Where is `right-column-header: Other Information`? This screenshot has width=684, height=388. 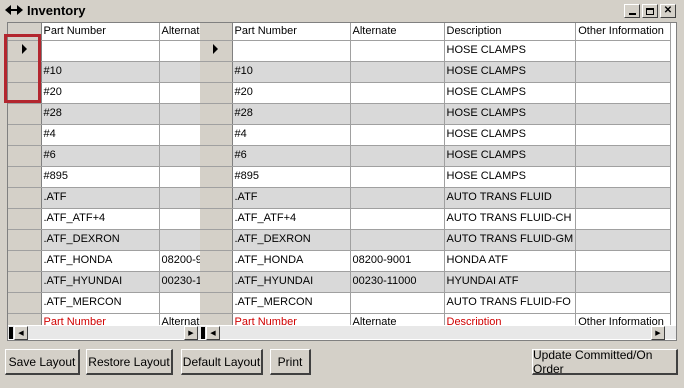
right-column-header: Other Information is located at coordinates (623, 32).